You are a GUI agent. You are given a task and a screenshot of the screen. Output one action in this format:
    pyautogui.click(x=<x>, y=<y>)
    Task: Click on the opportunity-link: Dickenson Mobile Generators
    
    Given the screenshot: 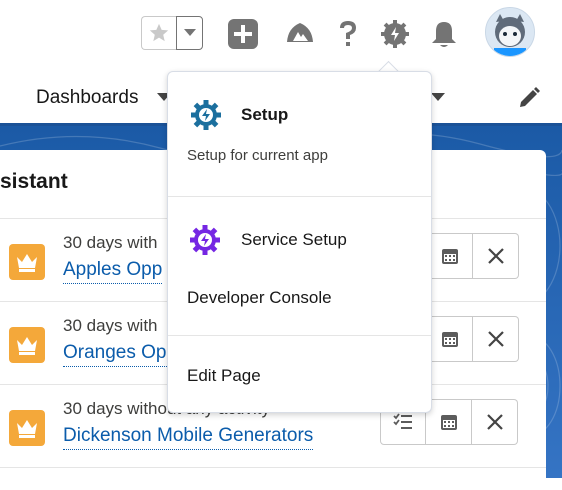 What is the action you would take?
    pyautogui.click(x=188, y=437)
    